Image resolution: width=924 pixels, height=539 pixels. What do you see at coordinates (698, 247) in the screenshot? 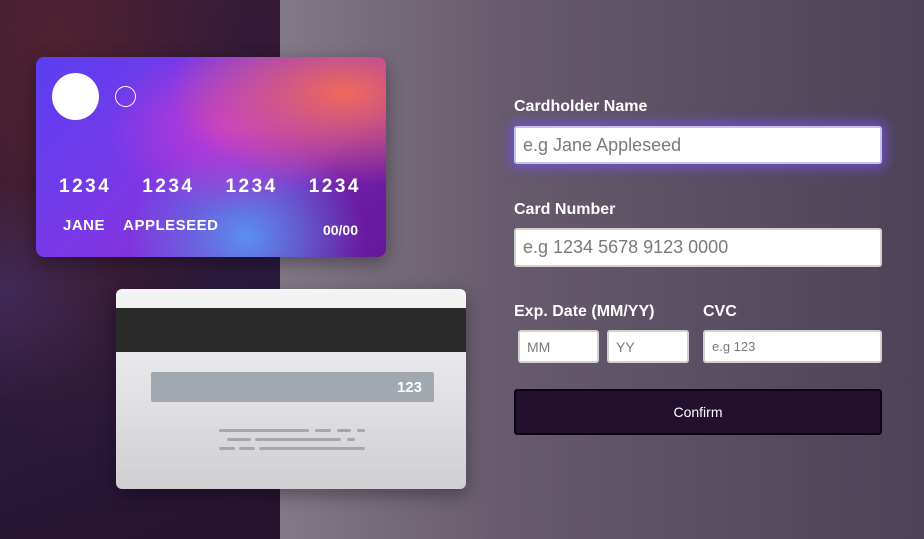
I see `card-number-input` at bounding box center [698, 247].